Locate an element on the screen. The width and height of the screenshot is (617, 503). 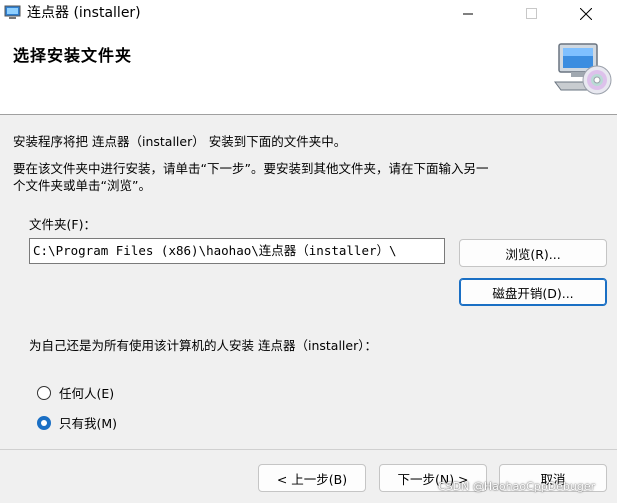
maximize-button is located at coordinates (531, 13).